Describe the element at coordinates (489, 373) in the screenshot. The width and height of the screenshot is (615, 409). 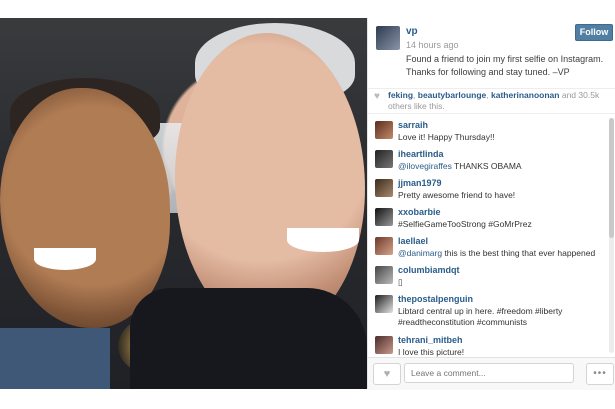
I see `comment-input` at that location.